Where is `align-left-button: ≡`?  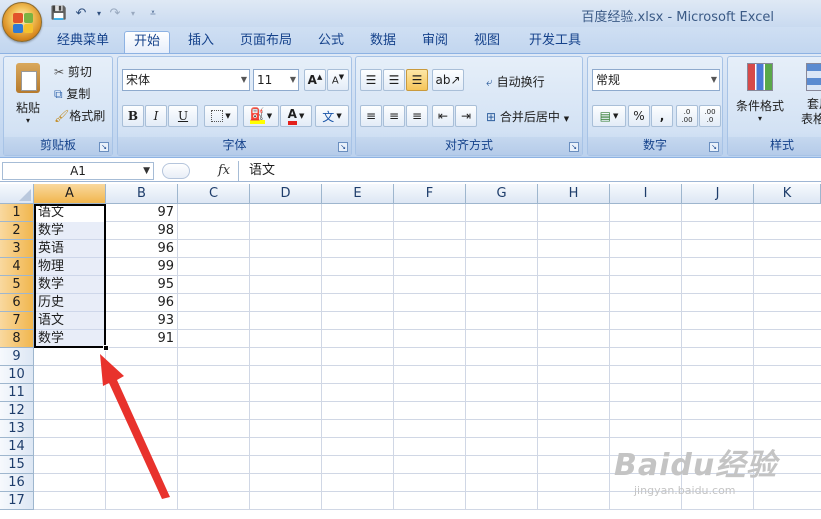 align-left-button: ≡ is located at coordinates (371, 116).